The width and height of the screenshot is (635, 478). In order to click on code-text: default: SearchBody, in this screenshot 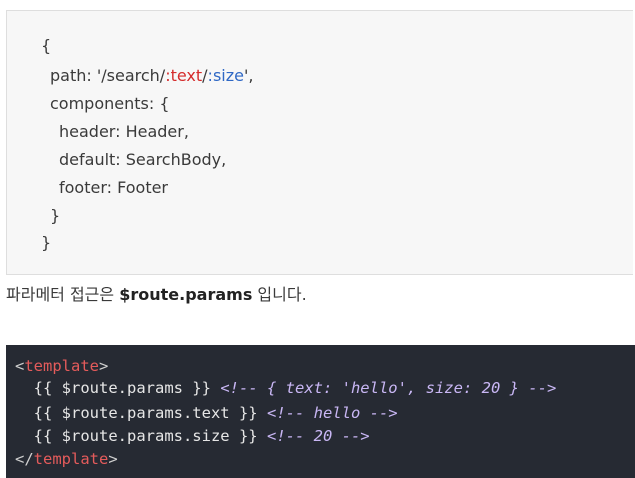, I will do `click(143, 159)`.